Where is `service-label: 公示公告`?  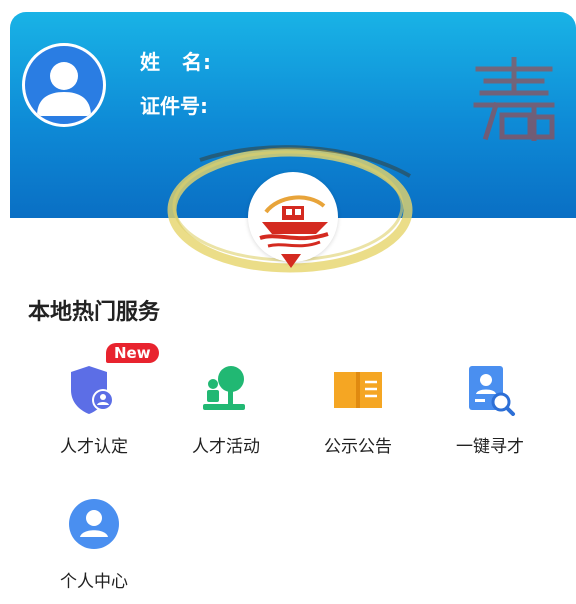 service-label: 公示公告 is located at coordinates (358, 447).